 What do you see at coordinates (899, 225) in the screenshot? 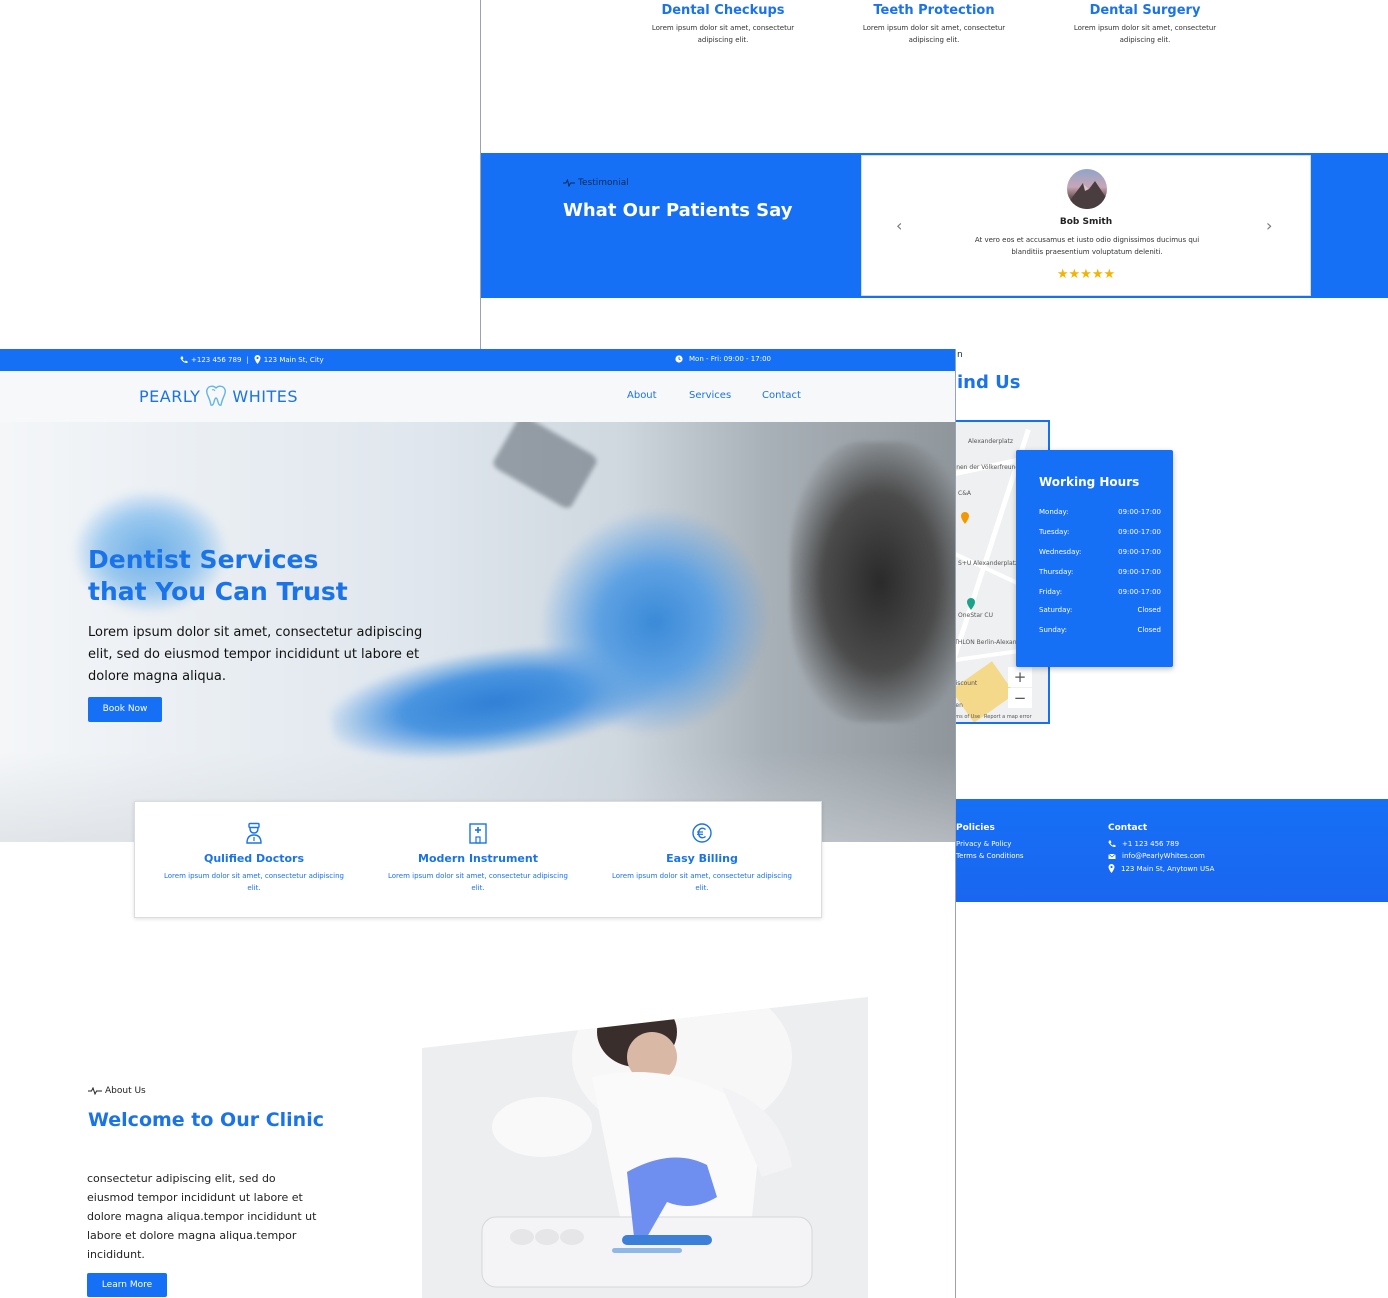
I see `carousel-prev-button: ‹` at bounding box center [899, 225].